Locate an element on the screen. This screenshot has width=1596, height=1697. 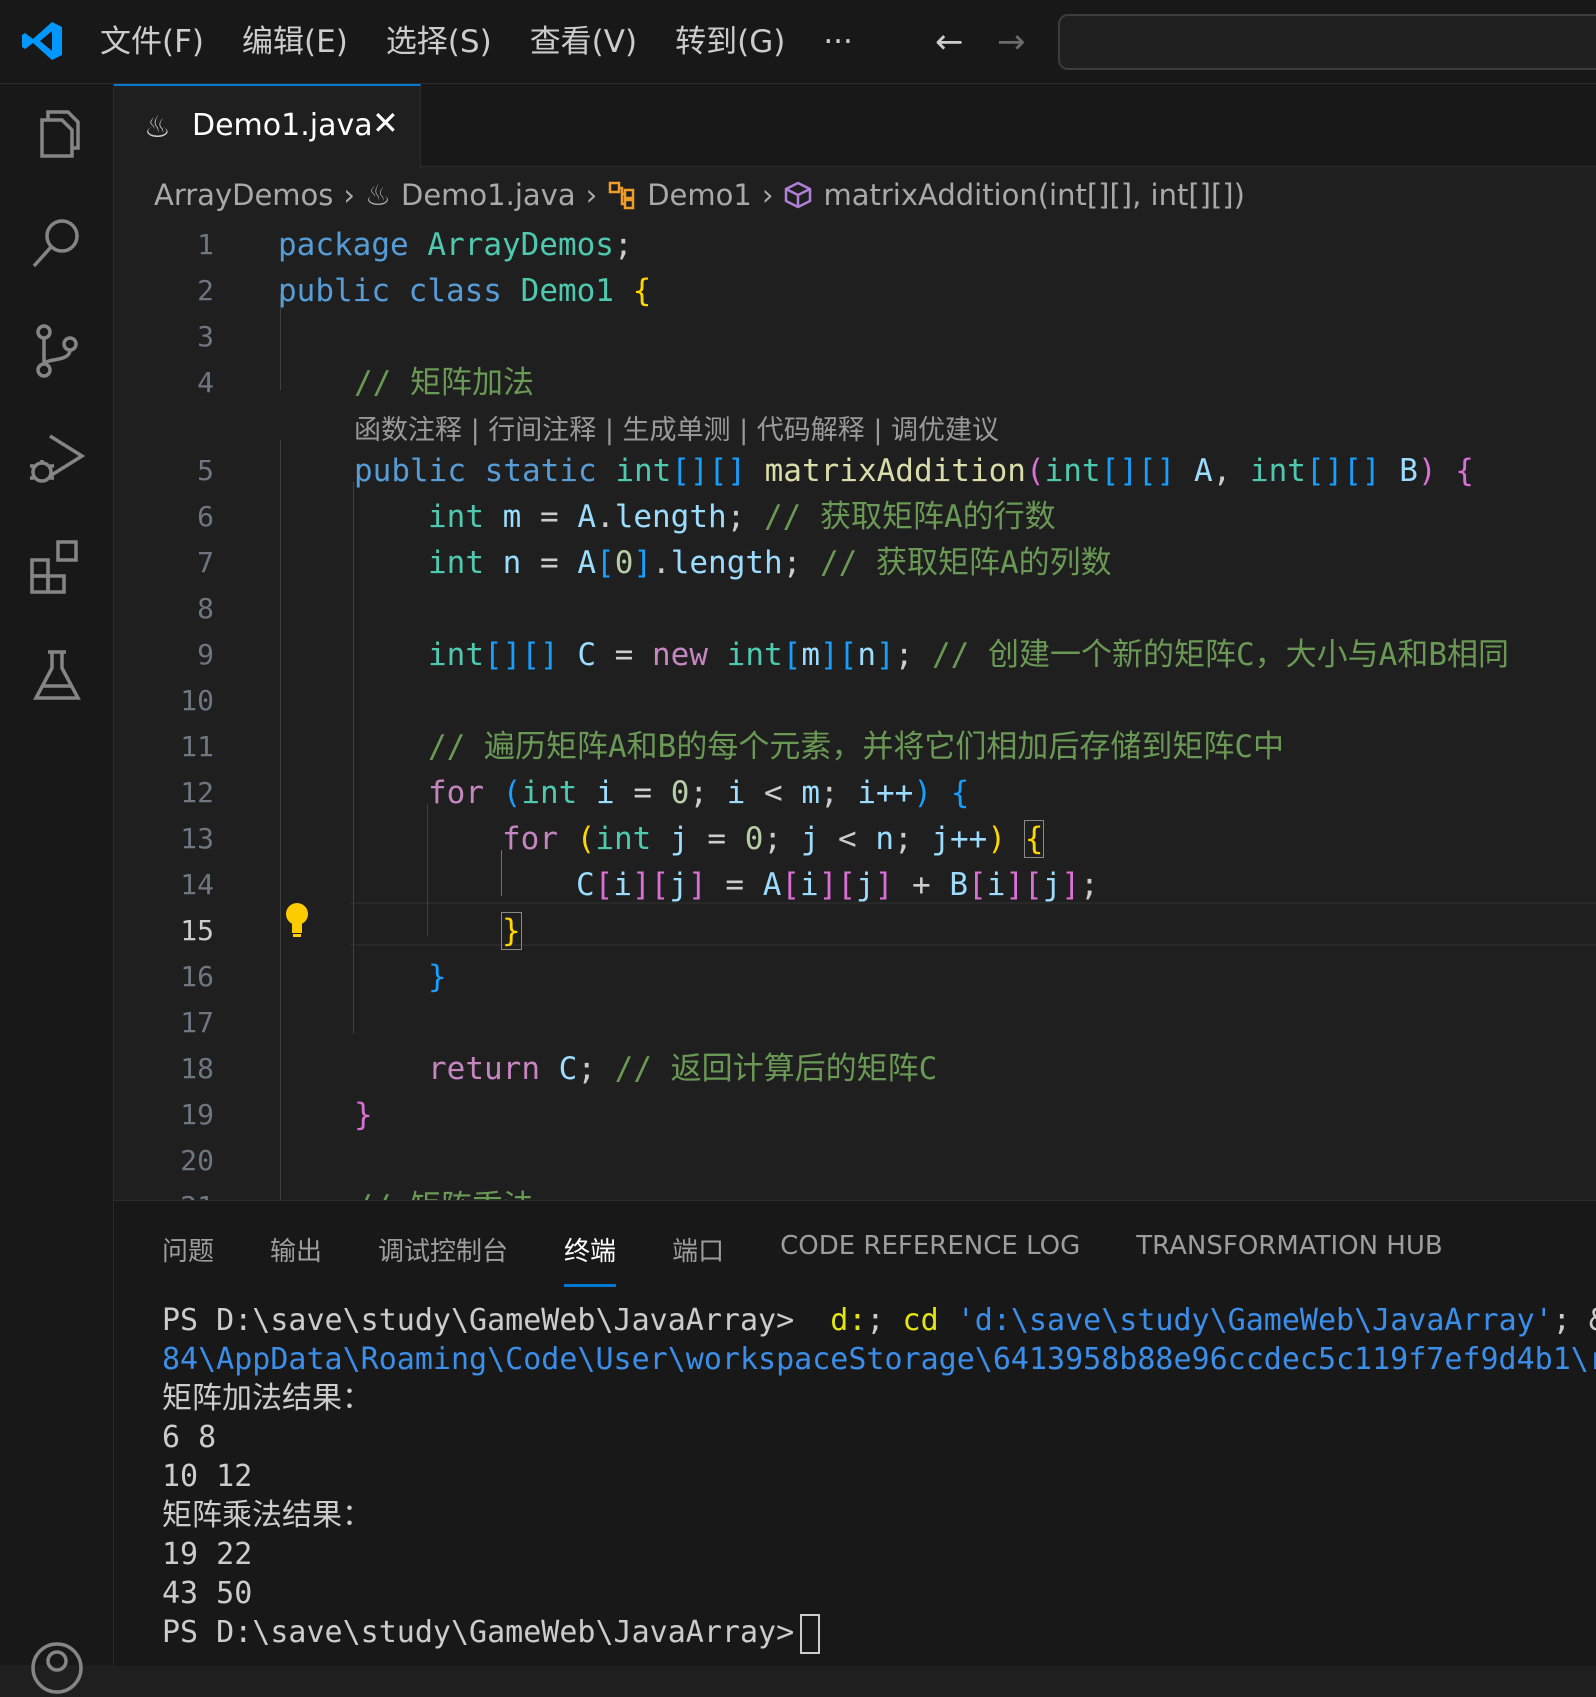
tab-ports: 端口 is located at coordinates (698, 1259).